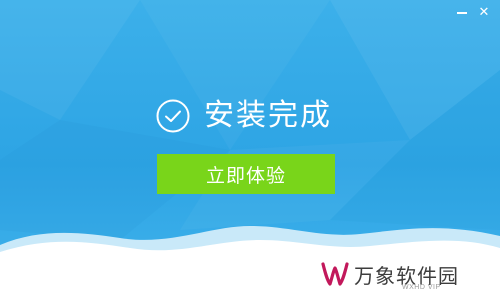 Image resolution: width=500 pixels, height=300 pixels. I want to click on watermark: 万象软件园 WXHD VIP, so click(403, 275).